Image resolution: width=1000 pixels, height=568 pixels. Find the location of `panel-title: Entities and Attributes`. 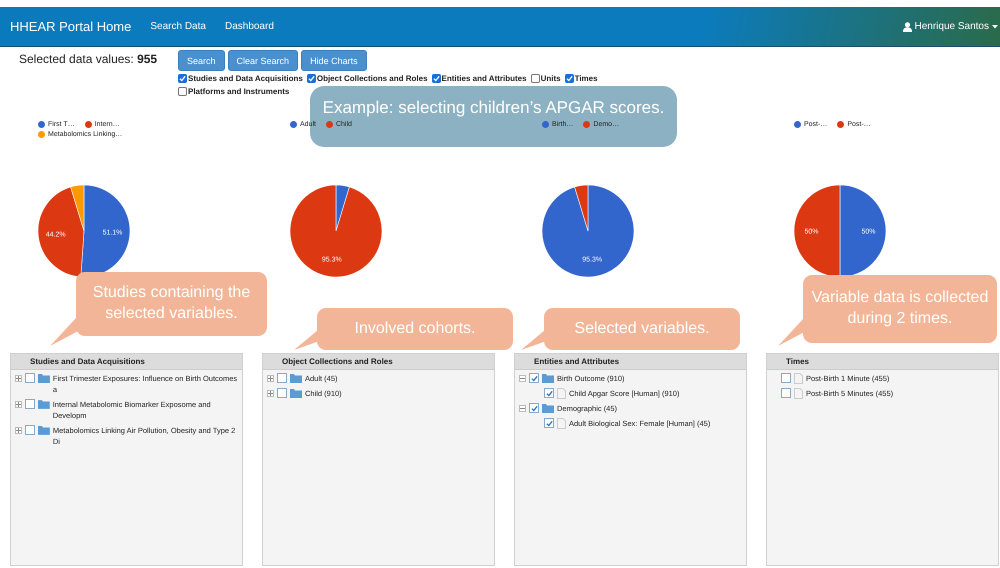

panel-title: Entities and Attributes is located at coordinates (630, 362).